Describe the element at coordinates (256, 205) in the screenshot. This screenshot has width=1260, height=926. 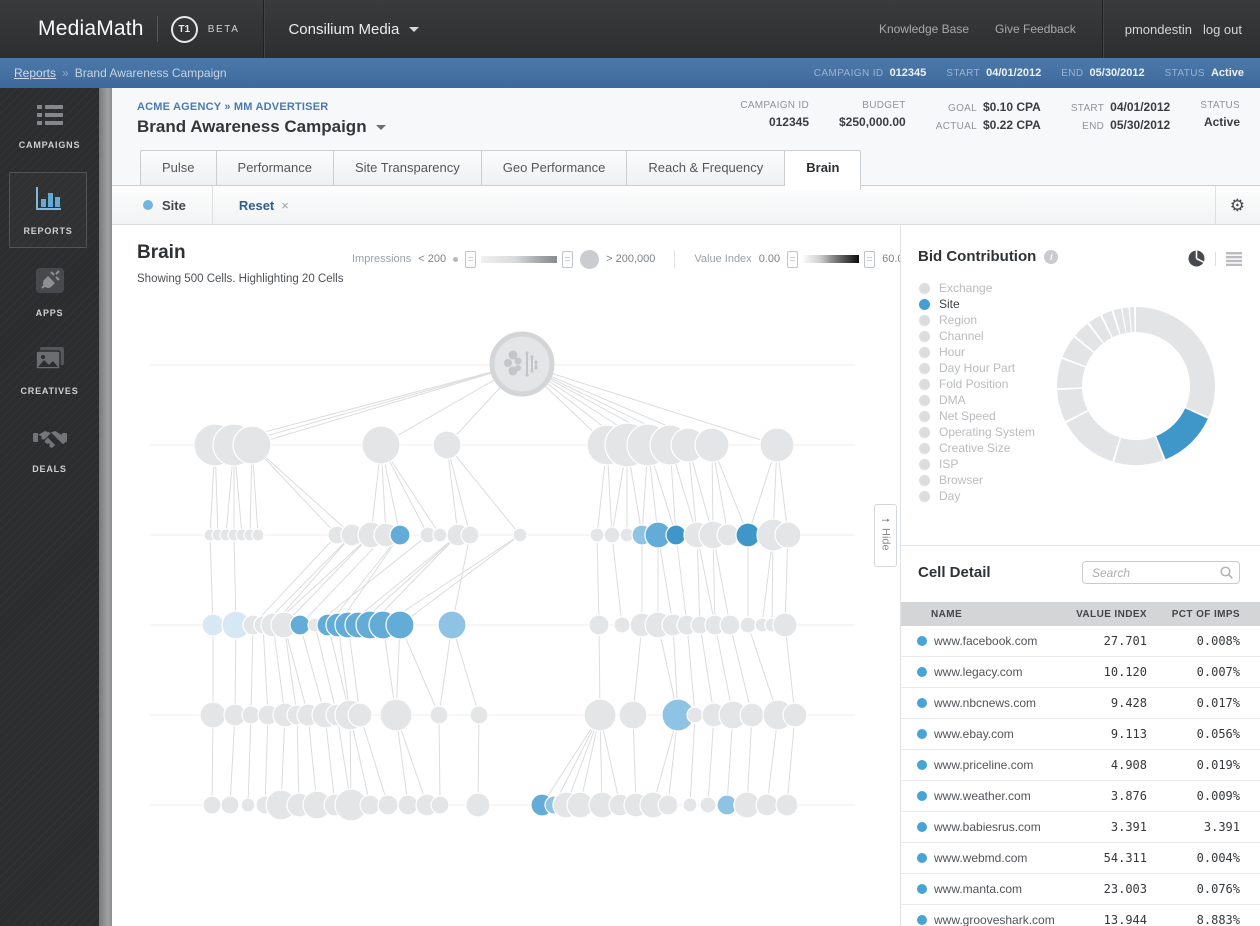
I see `reset-button: Reset` at that location.